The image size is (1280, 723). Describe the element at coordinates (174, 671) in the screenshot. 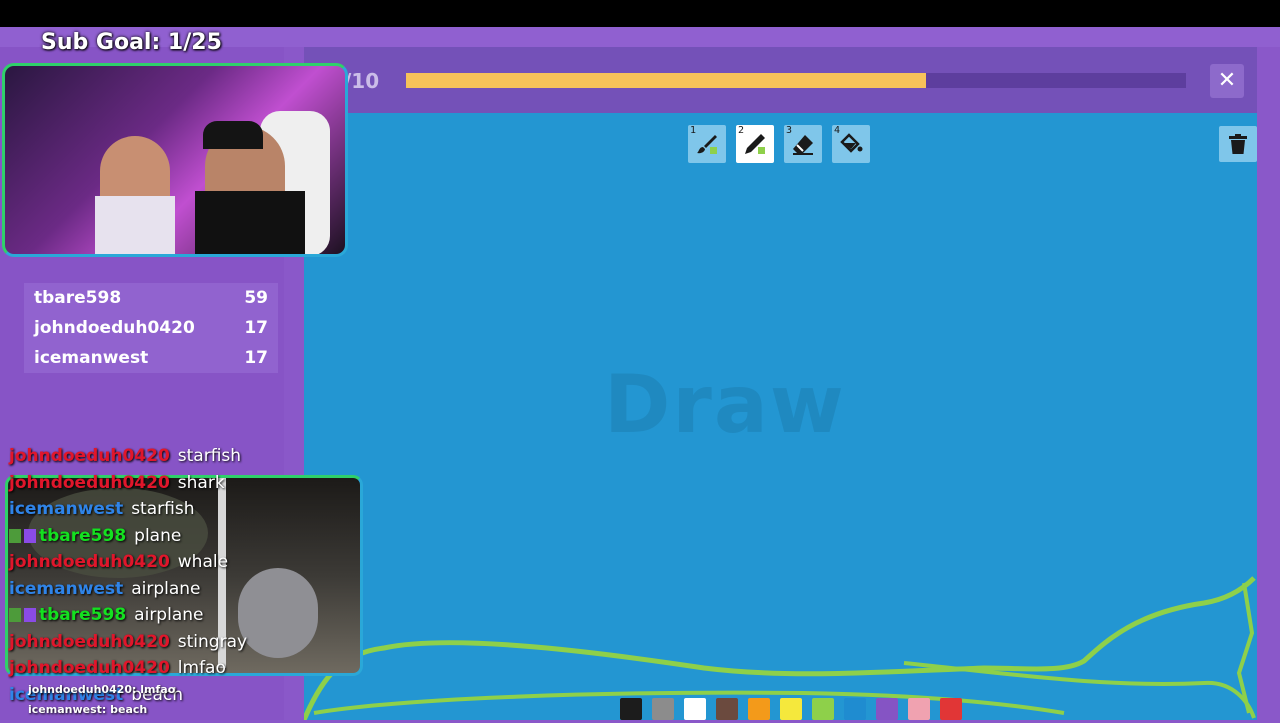

I see `chat-message: johndoeduh0420 lmfao` at that location.